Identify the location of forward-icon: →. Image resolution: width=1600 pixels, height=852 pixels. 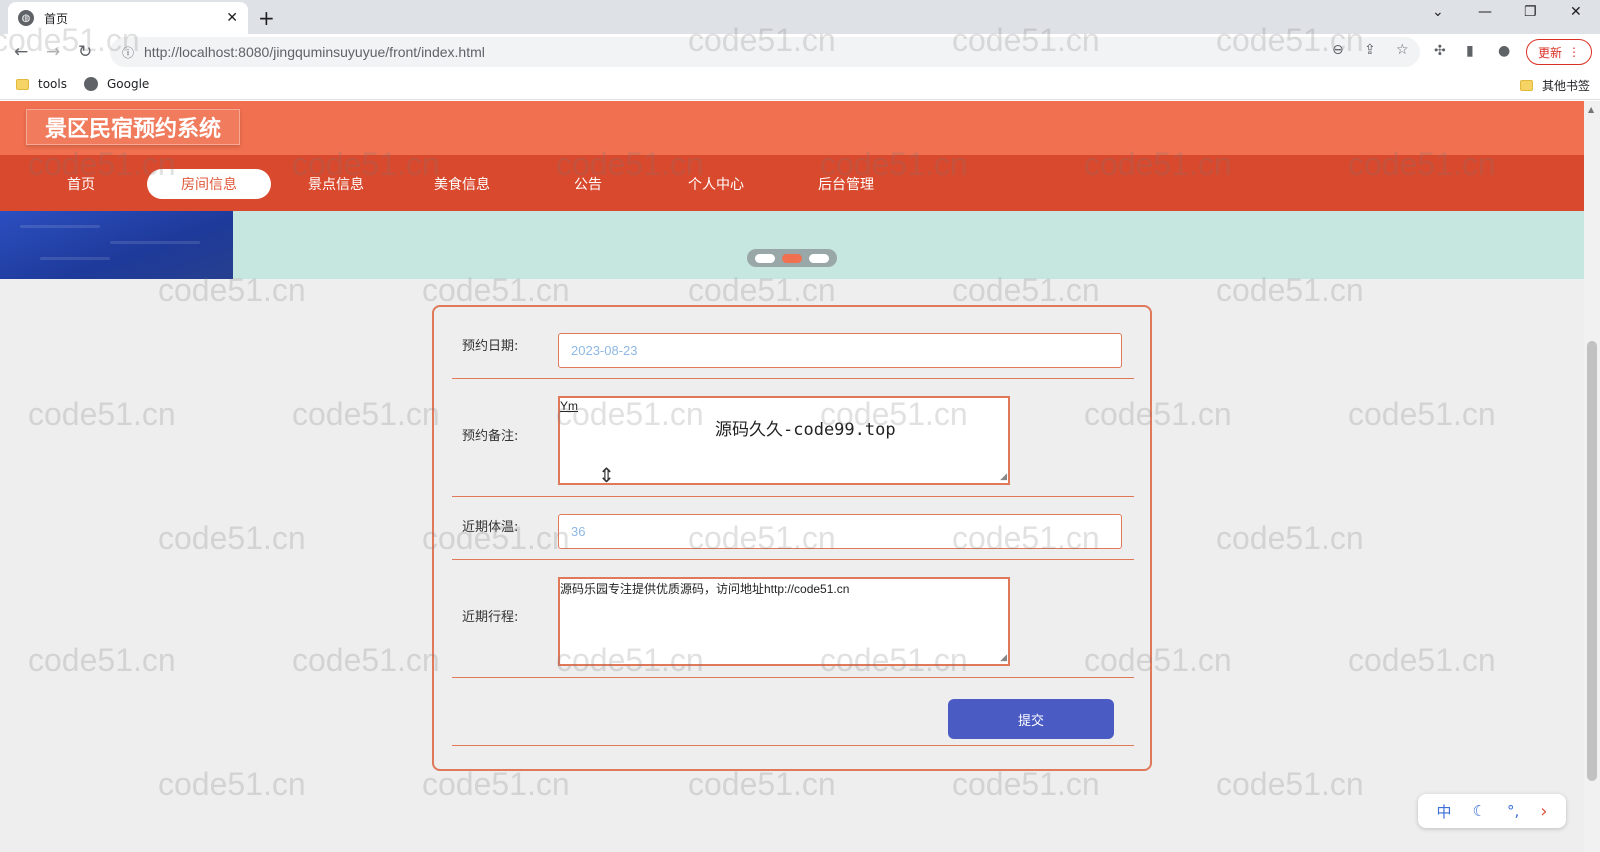
(53, 52).